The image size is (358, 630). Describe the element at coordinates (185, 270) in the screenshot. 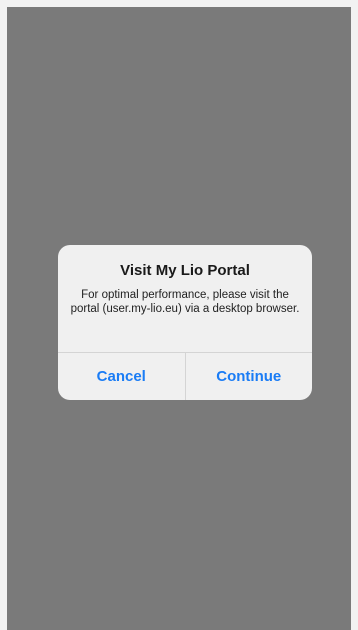

I see `alert-title: Visit My Lio Portal` at that location.